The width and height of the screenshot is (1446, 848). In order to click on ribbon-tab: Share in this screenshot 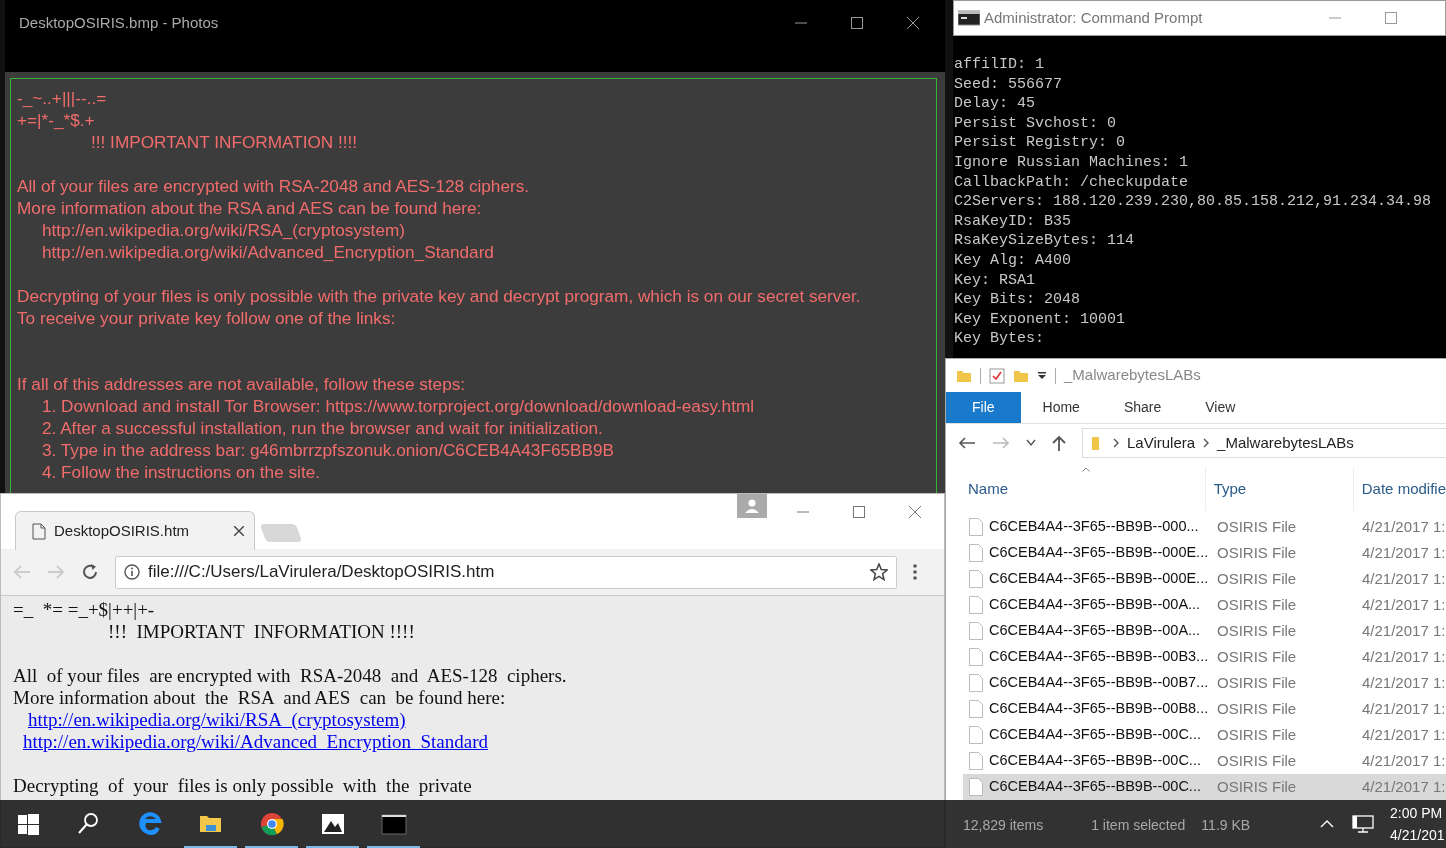, I will do `click(1142, 407)`.